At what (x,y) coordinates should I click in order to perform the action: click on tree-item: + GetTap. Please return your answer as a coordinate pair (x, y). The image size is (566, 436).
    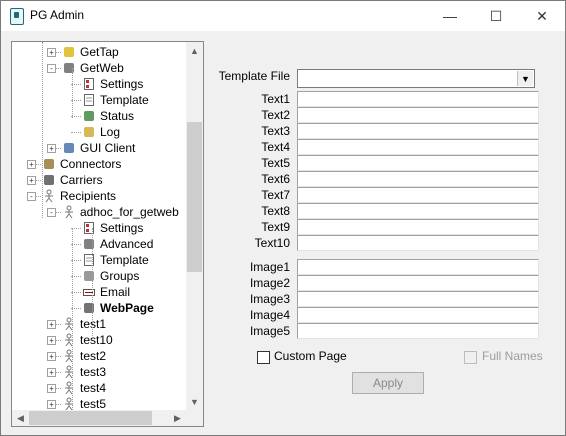
    Looking at the image, I should click on (99, 52).